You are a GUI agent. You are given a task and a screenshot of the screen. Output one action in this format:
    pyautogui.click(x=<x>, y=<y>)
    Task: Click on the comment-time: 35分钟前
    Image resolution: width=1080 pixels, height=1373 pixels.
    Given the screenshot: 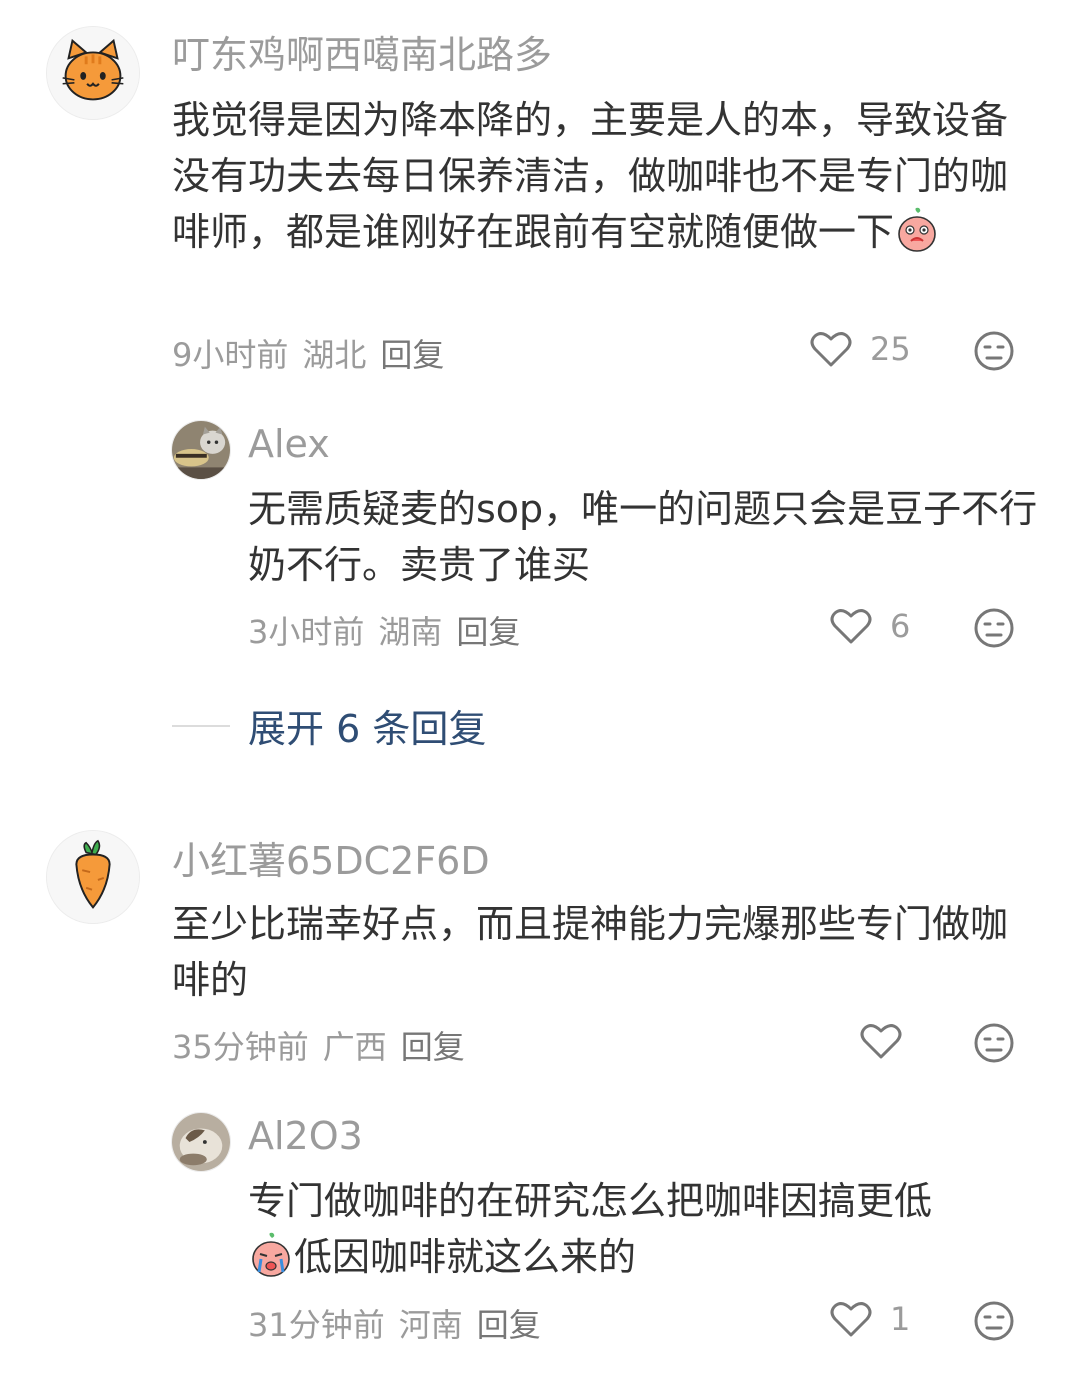 What is the action you would take?
    pyautogui.click(x=240, y=1047)
    